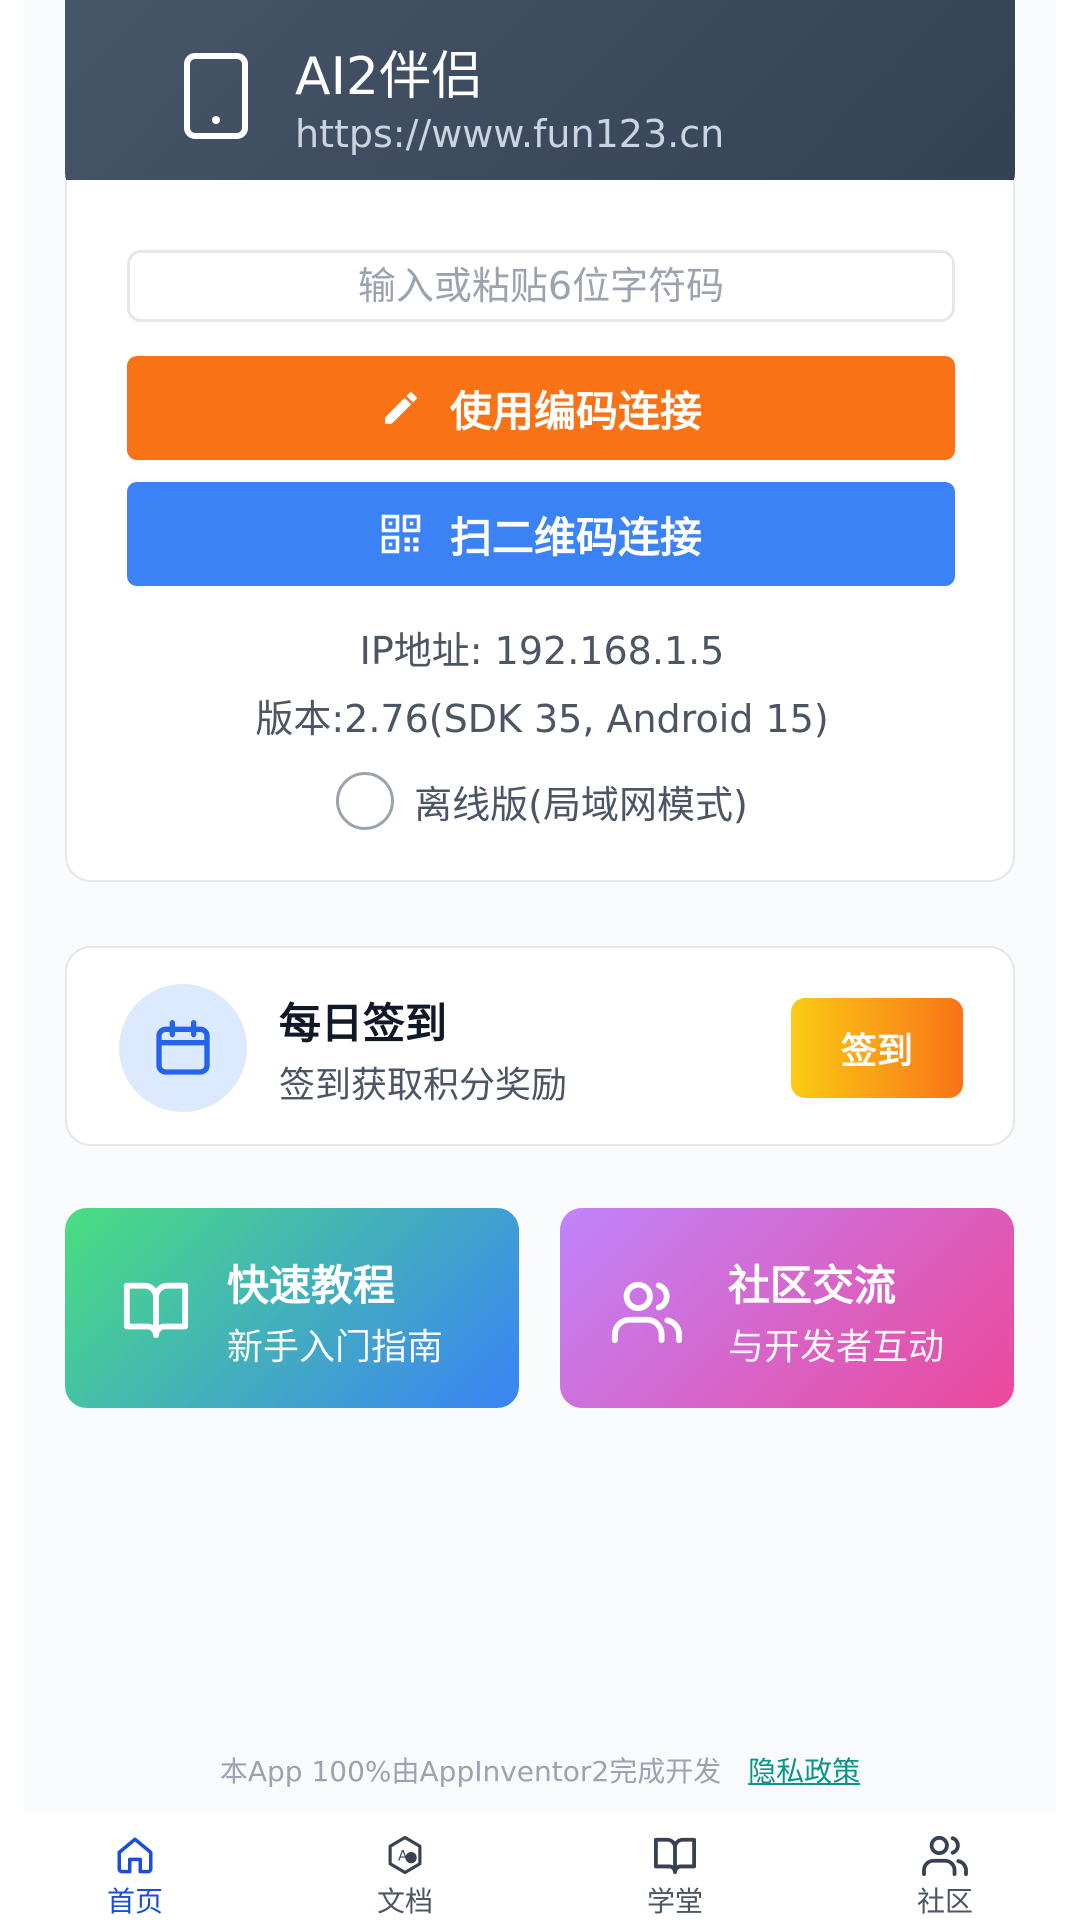 This screenshot has width=1080, height=1920. I want to click on bottom-nav: 首页 A 文档 学堂 社区, so click(540, 1866).